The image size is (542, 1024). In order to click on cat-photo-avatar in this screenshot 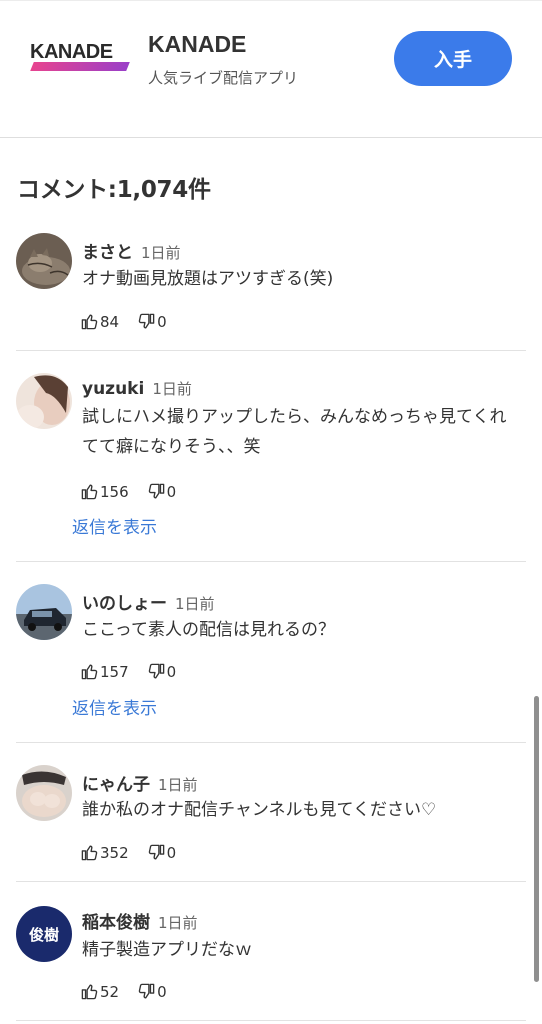, I will do `click(44, 261)`.